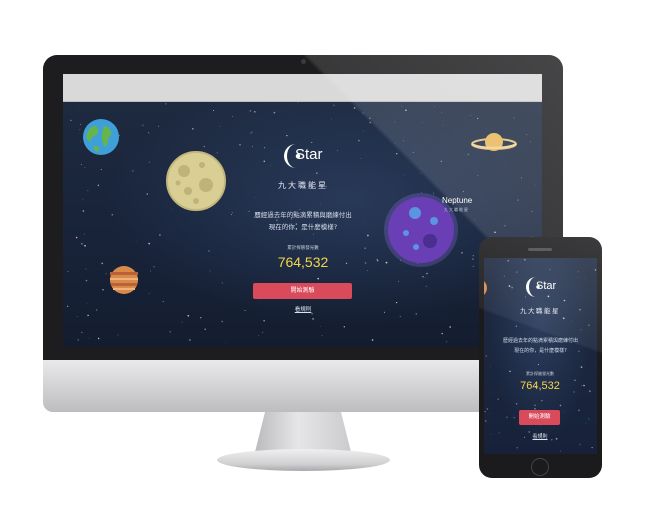 The width and height of the screenshot is (663, 530). What do you see at coordinates (303, 262) in the screenshot?
I see `counter-value: 764,532` at bounding box center [303, 262].